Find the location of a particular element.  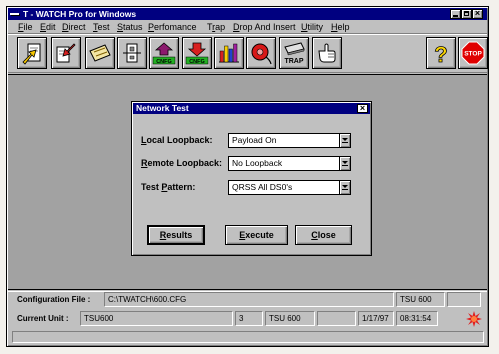

date-field: 1/17/97 is located at coordinates (376, 318).